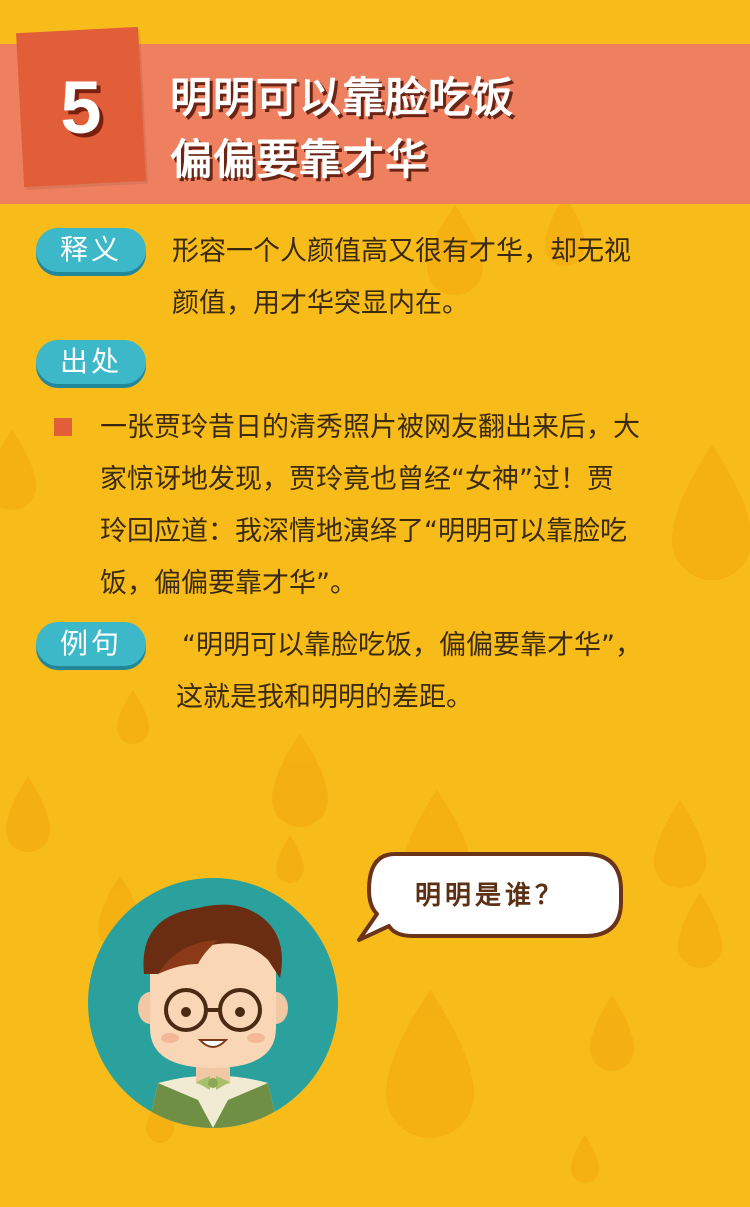  Describe the element at coordinates (412, 645) in the screenshot. I see `example-text-line-1: “明明可以靠脸吃饭，偏偏要靠才华”，` at that location.